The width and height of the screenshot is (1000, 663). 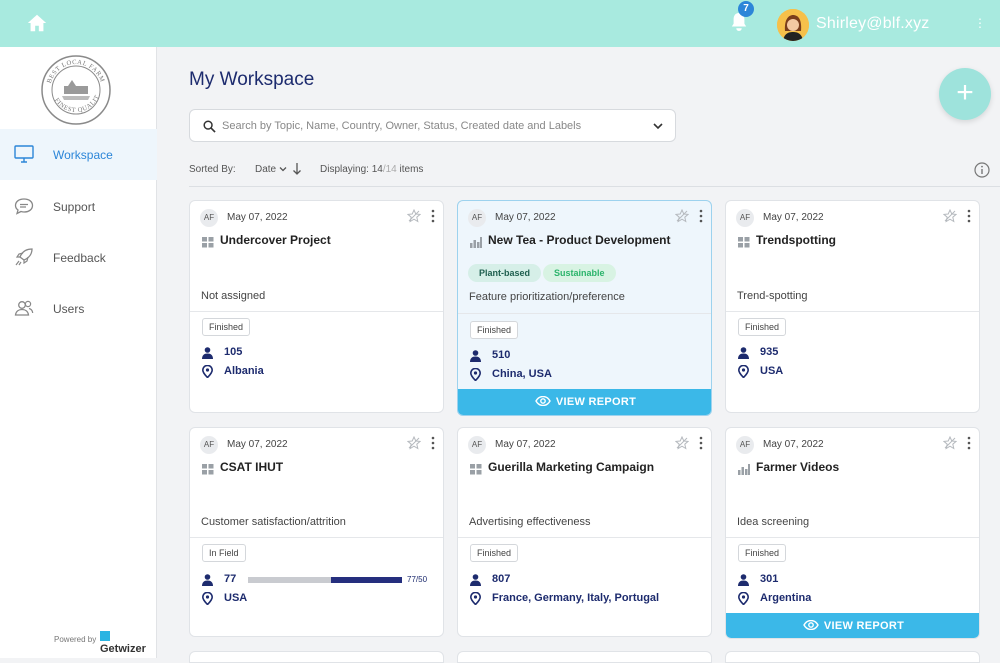 What do you see at coordinates (797, 467) in the screenshot?
I see `card-title: Farmer Videos` at bounding box center [797, 467].